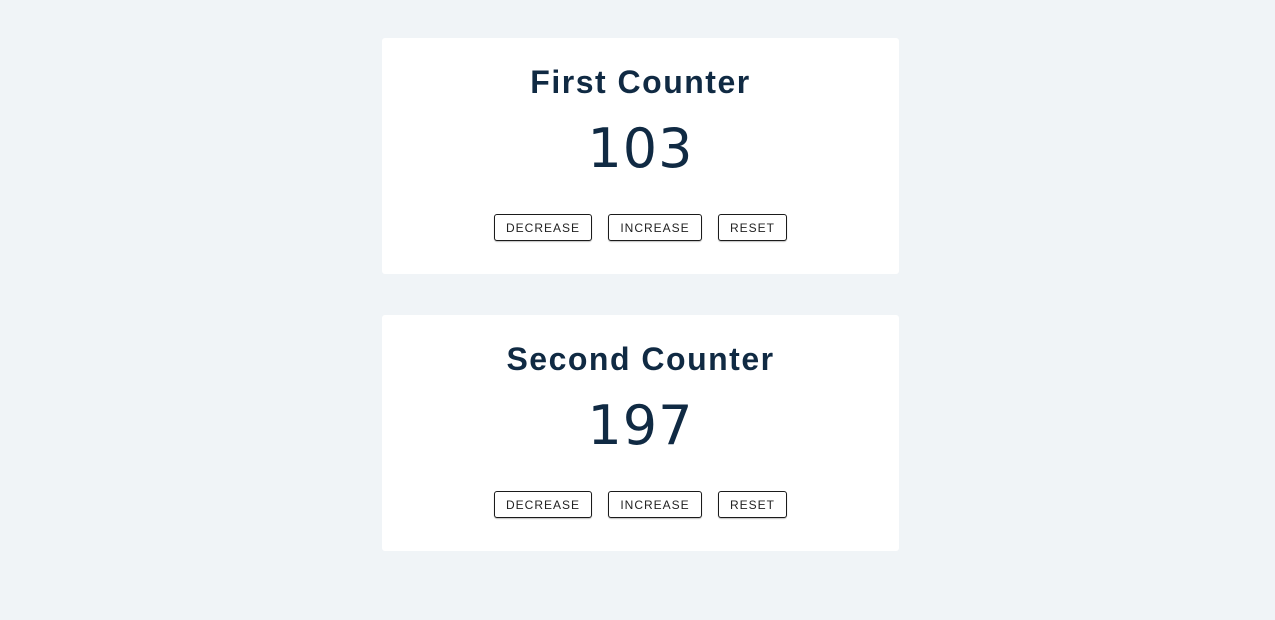 The image size is (1275, 620). I want to click on counter-title: Second Counter, so click(640, 359).